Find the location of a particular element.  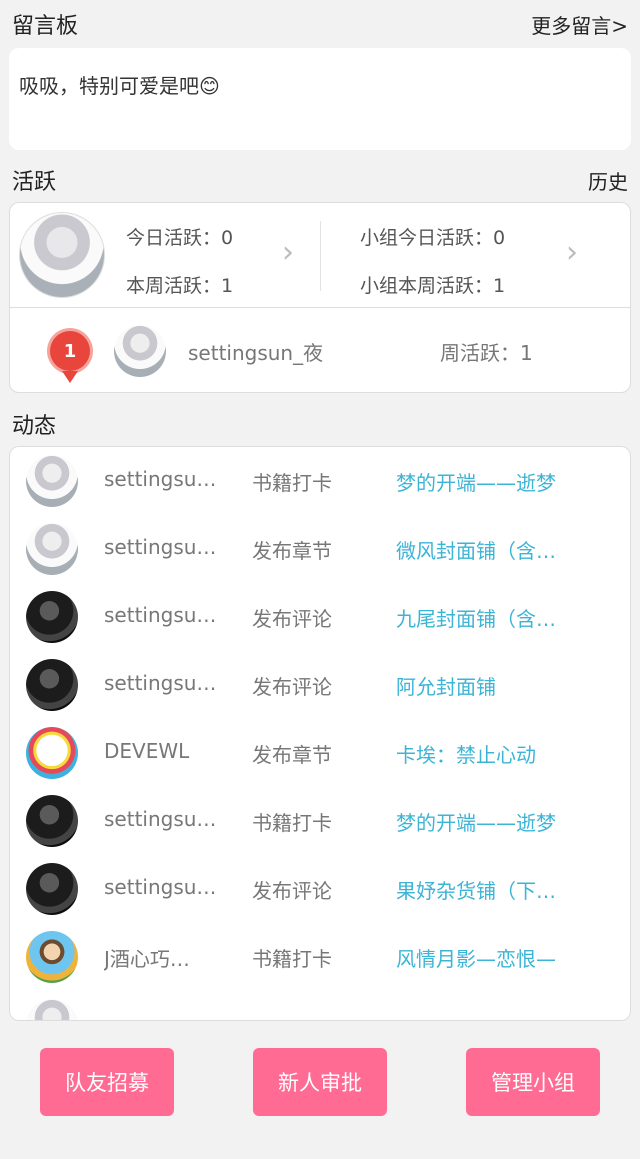

message-board-title: 留言板 is located at coordinates (45, 26).